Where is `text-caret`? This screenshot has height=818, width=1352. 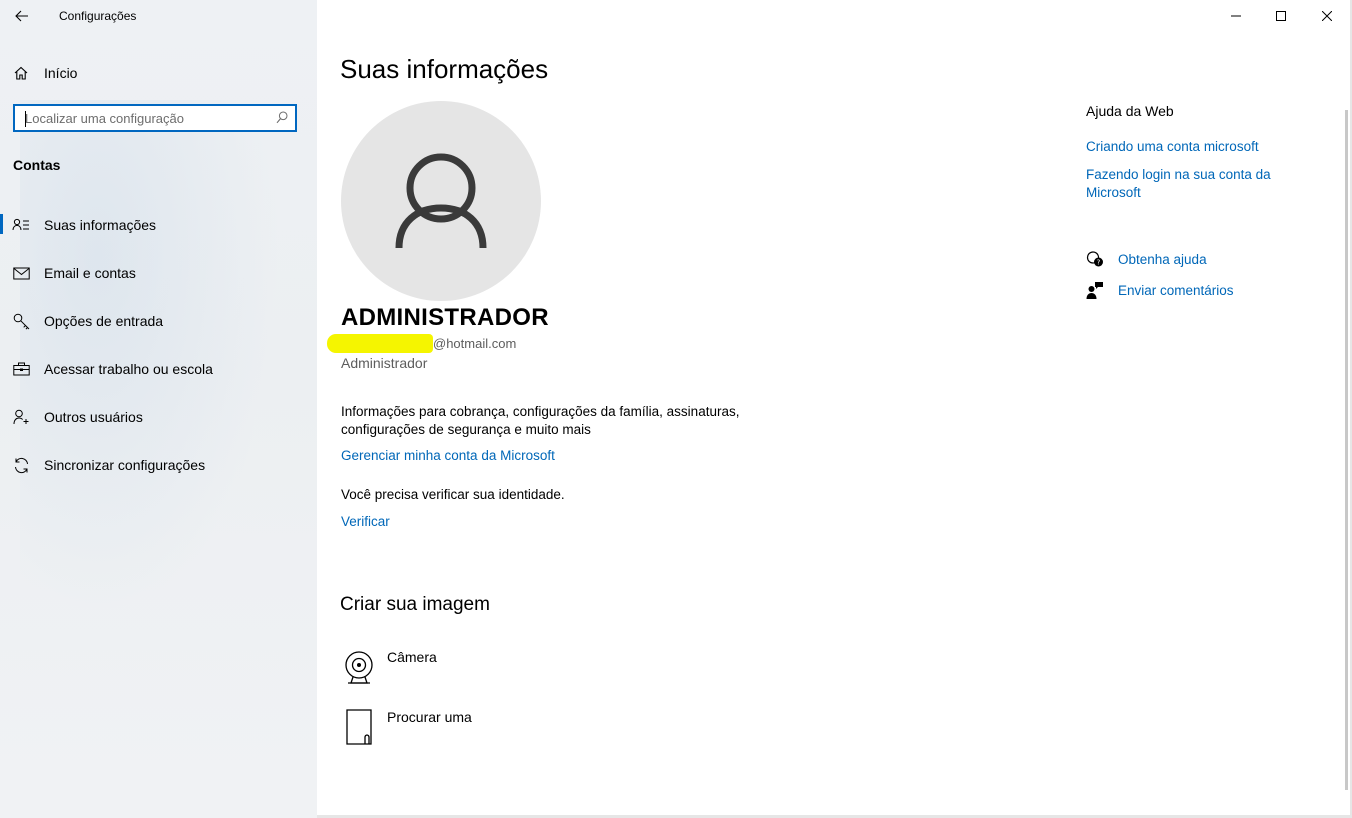
text-caret is located at coordinates (25, 119).